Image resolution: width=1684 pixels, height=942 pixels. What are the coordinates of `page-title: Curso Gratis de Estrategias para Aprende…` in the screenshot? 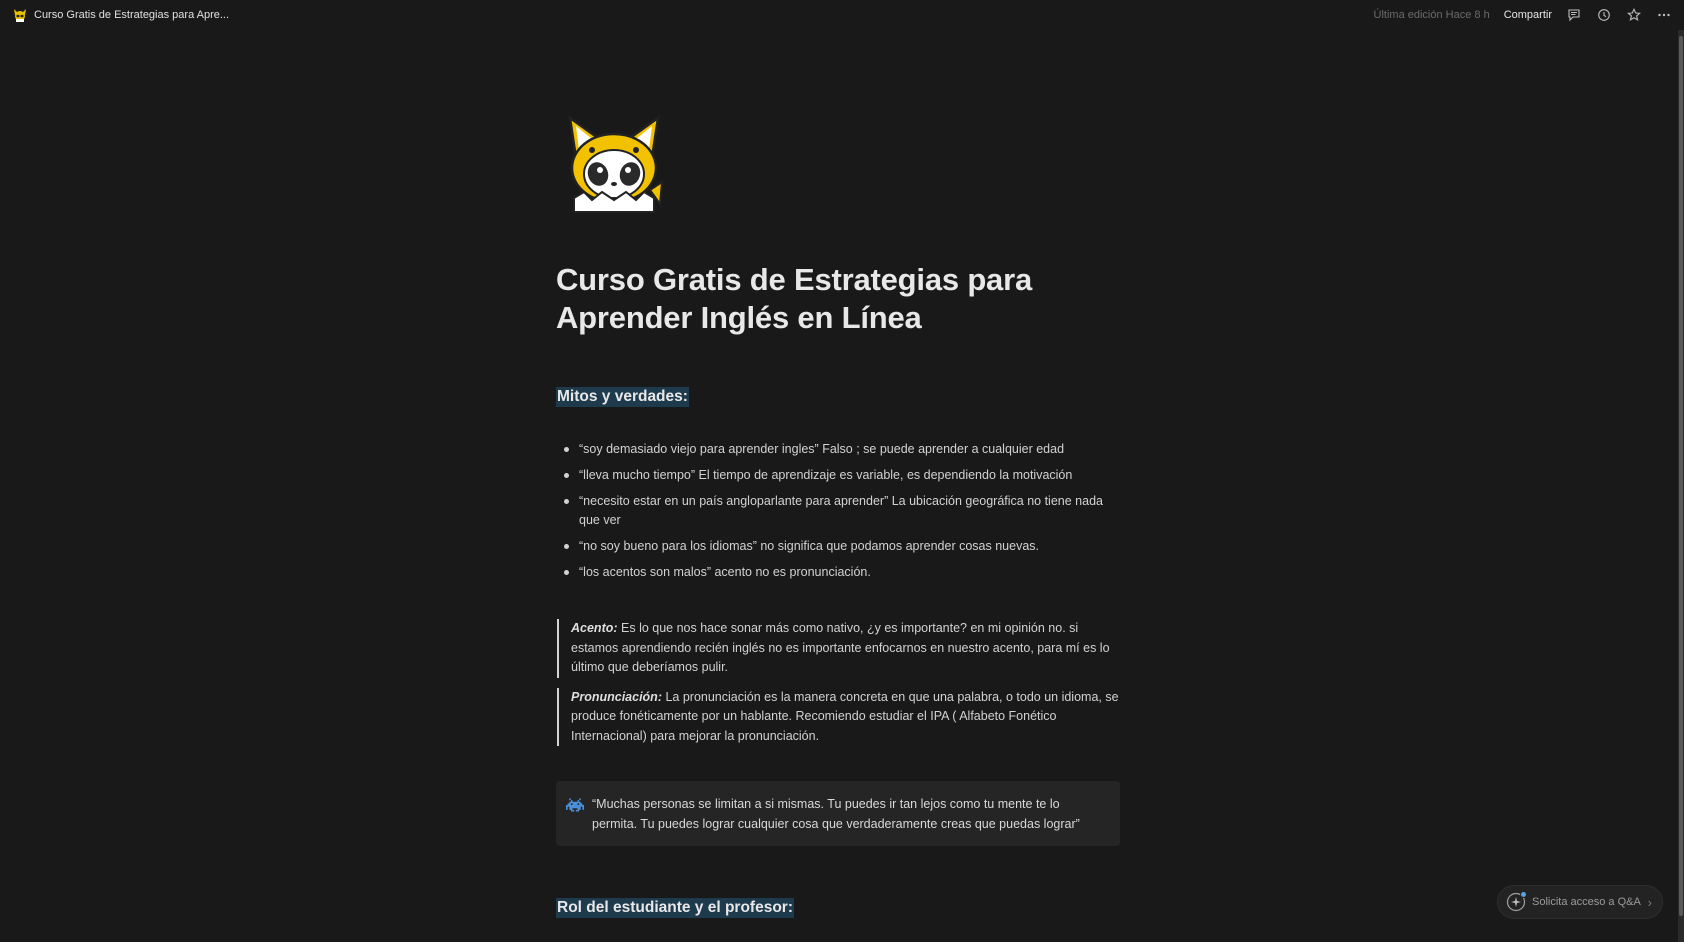 It's located at (838, 299).